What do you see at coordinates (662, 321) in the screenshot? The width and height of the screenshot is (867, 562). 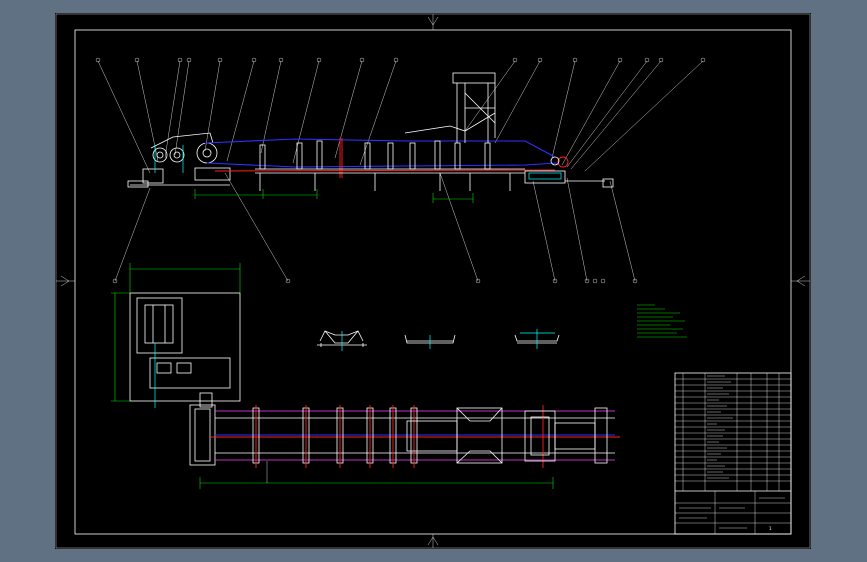 I see `technical-notes` at bounding box center [662, 321].